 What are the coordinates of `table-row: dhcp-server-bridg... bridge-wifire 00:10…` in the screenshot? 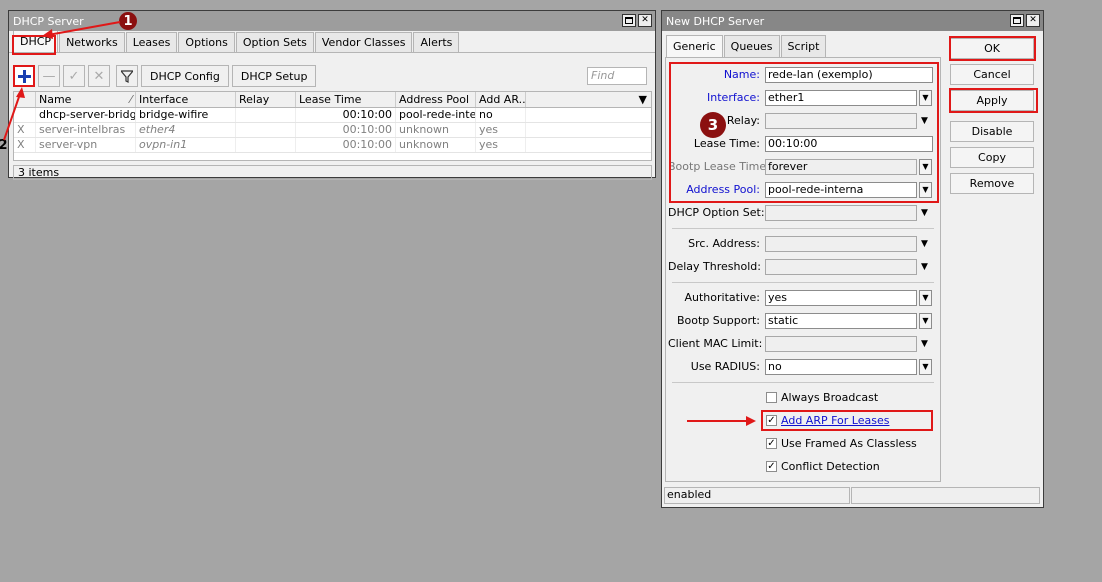 It's located at (332, 115).